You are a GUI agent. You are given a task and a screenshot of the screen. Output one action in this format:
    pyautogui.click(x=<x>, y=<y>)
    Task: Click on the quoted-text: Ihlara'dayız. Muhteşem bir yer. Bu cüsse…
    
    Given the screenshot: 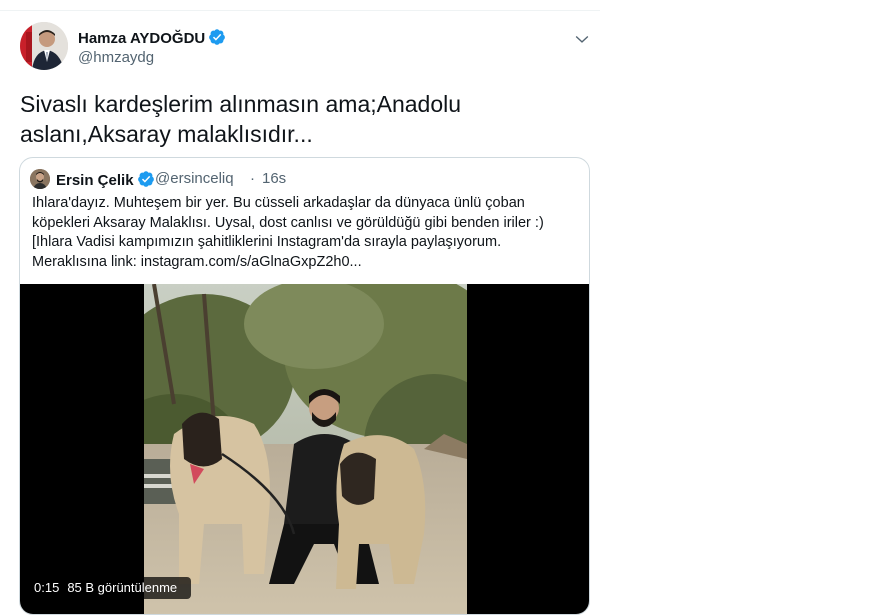 What is the action you would take?
    pyautogui.click(x=308, y=233)
    